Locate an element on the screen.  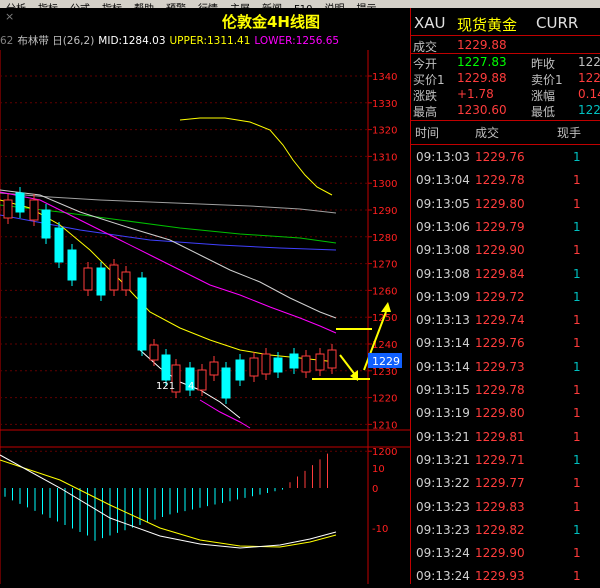
symbol-name: 现货黄金 is located at coordinates (487, 25).